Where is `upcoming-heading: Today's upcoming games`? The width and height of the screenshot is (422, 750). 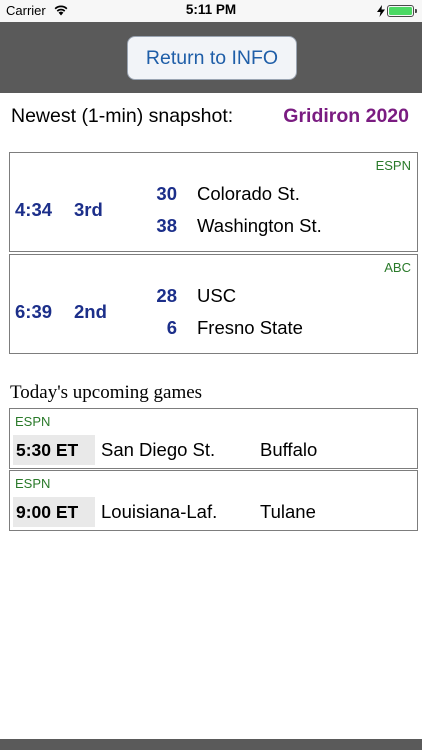 upcoming-heading: Today's upcoming games is located at coordinates (106, 392).